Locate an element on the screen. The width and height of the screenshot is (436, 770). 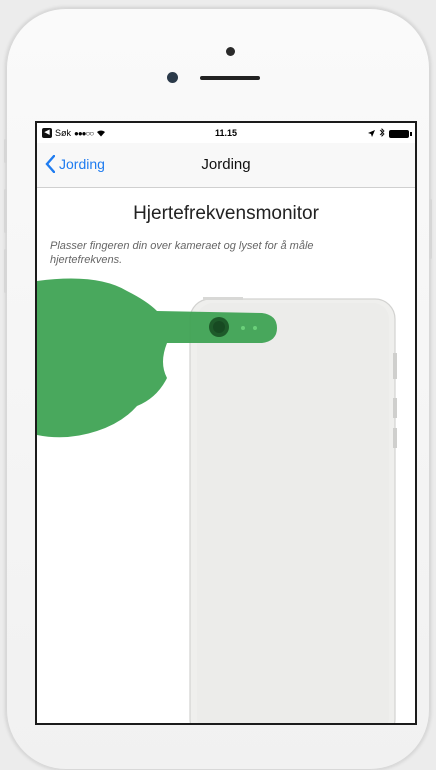
camera-lens-illustration is located at coordinates (219, 327).